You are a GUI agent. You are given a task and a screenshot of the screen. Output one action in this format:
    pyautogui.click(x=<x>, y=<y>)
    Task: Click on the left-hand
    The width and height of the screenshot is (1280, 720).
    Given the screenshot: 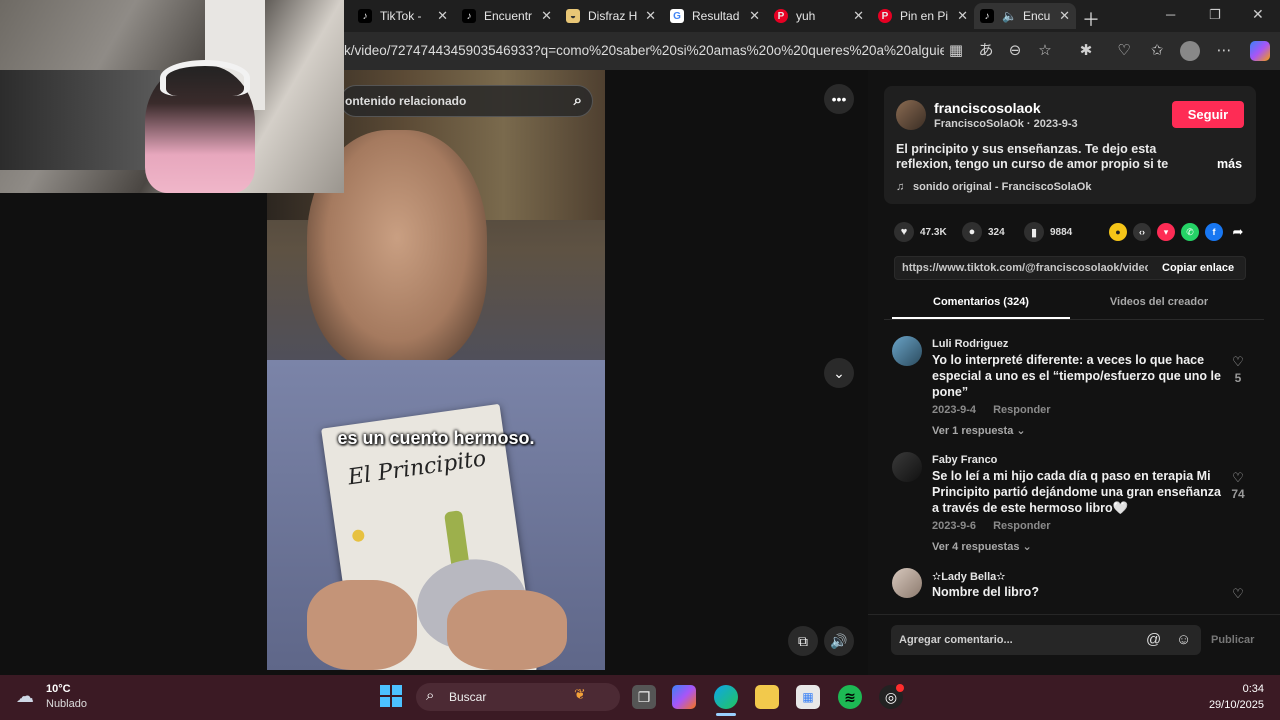 What is the action you would take?
    pyautogui.click(x=362, y=625)
    